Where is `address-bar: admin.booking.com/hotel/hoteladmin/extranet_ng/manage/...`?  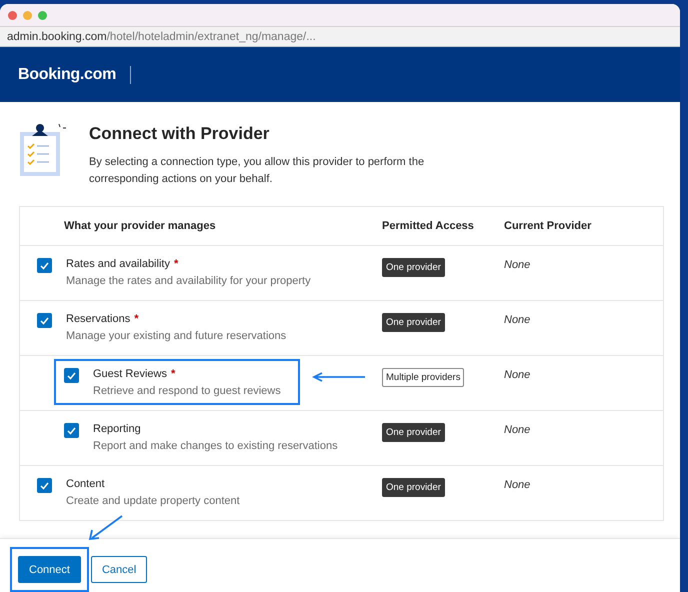
address-bar: admin.booking.com/hotel/hoteladmin/extranet_ng/manage/... is located at coordinates (340, 37).